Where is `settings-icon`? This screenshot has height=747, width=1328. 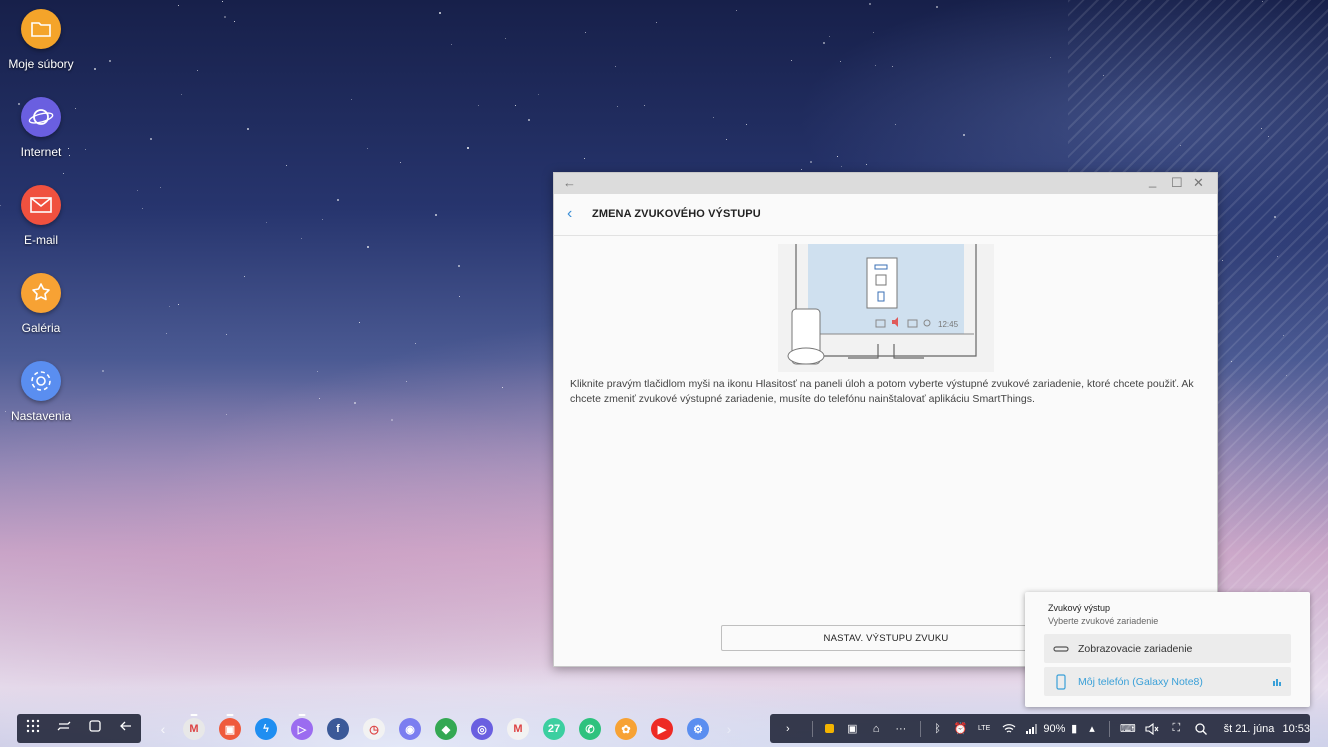 settings-icon is located at coordinates (41, 381).